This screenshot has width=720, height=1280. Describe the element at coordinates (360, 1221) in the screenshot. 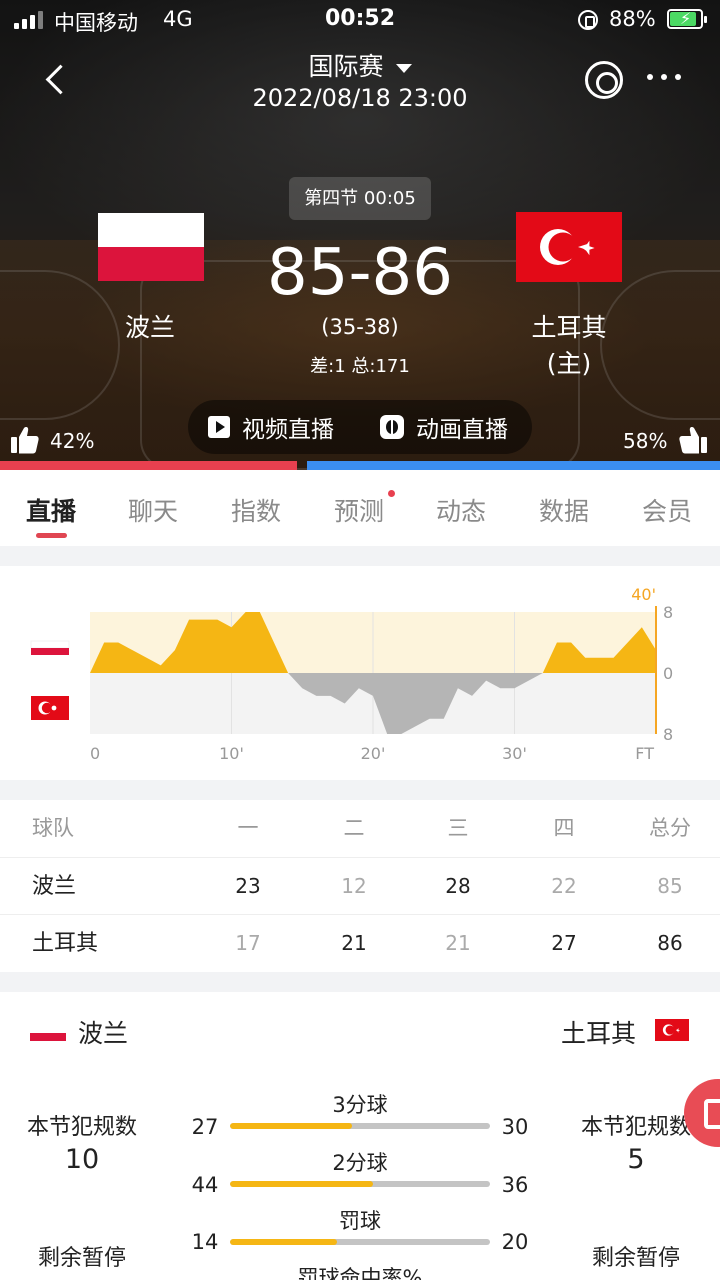

I see `stat-title-ft: 罚球` at that location.